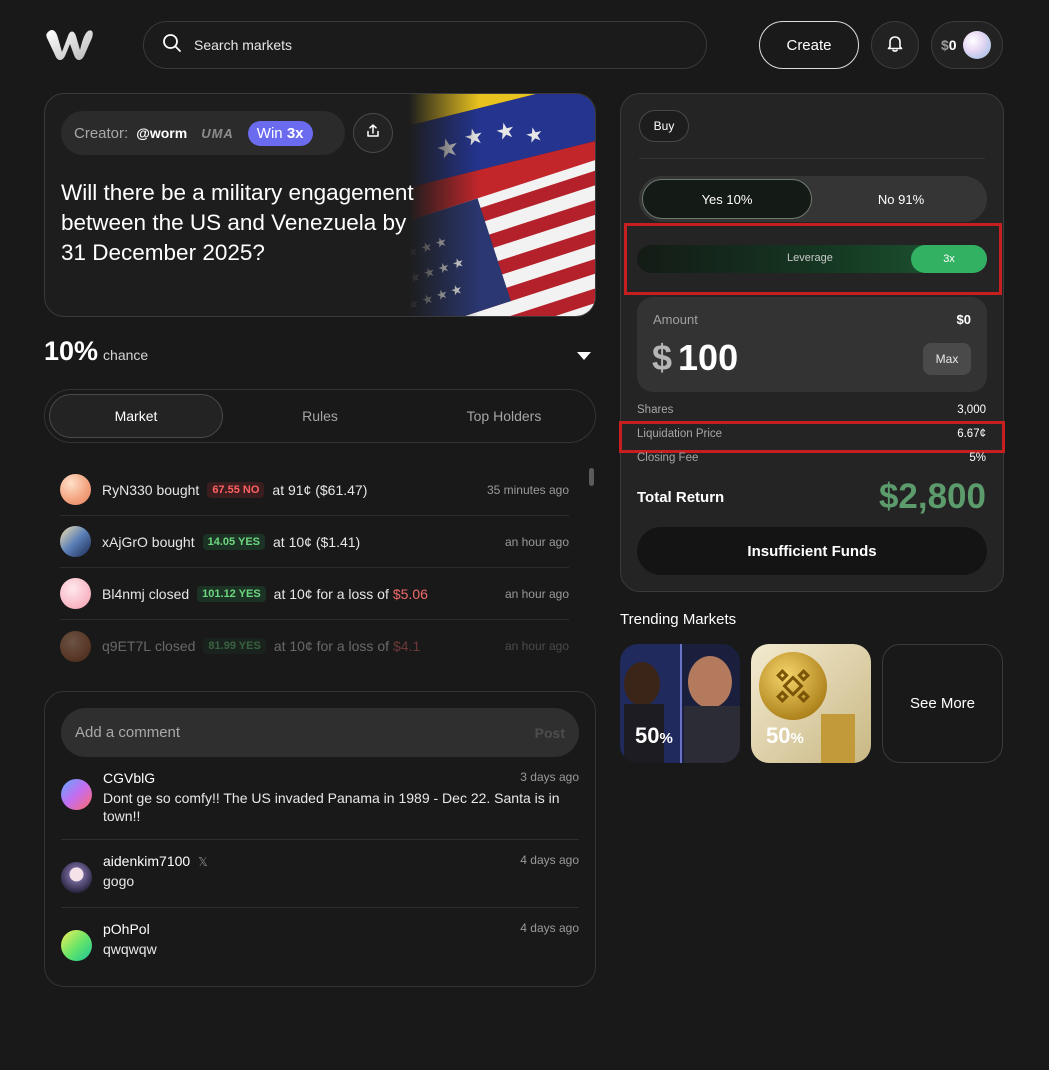 The image size is (1049, 1070). I want to click on market-tabs: Market Rules Top Holders, so click(320, 416).